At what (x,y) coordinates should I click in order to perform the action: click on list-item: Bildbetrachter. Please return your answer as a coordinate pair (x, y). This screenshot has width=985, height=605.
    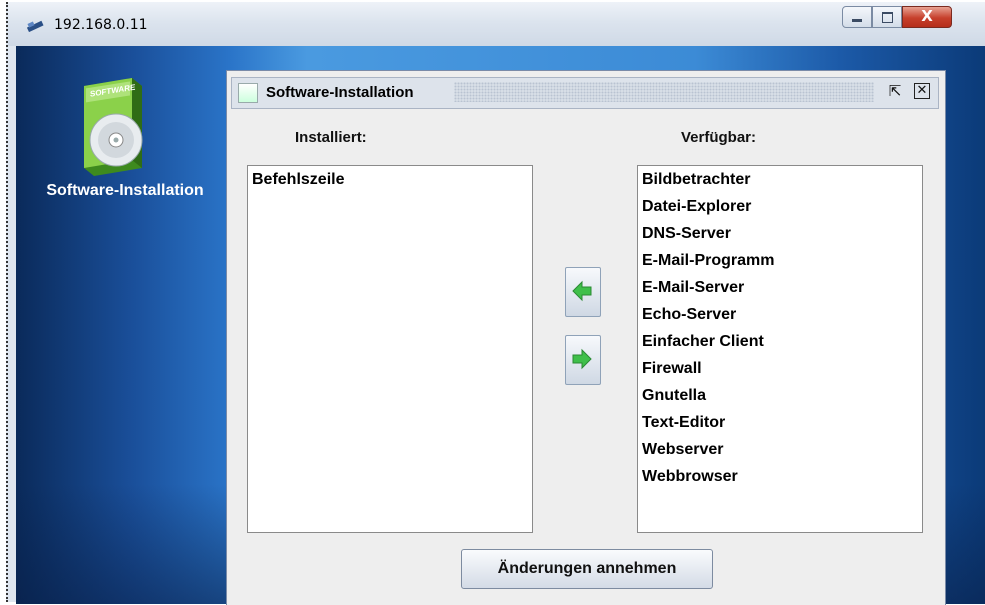
    Looking at the image, I should click on (780, 179).